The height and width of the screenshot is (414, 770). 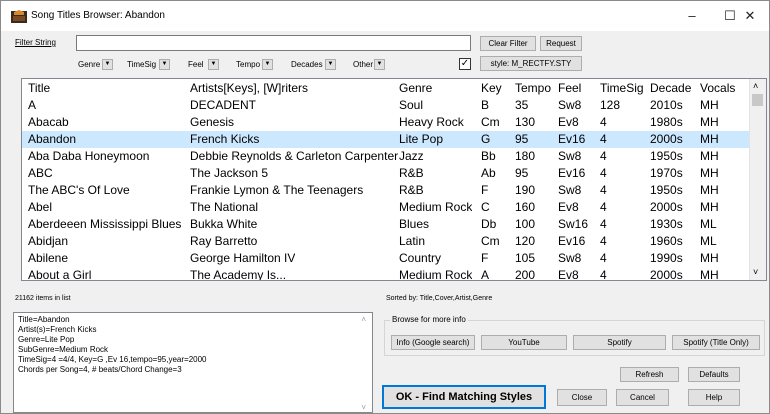 I want to click on column-header-artist: Artists[Keys], [W]riters, so click(x=249, y=88).